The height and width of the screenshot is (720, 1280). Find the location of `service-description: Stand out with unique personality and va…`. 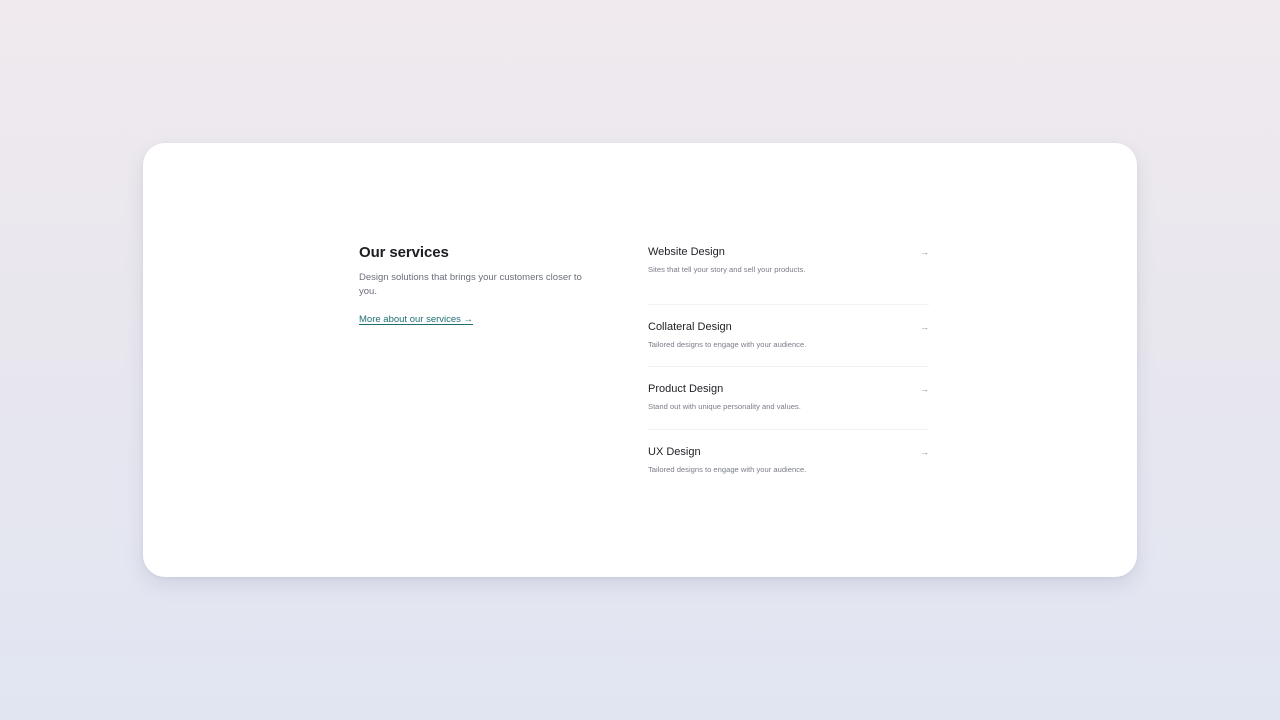

service-description: Stand out with unique personality and va… is located at coordinates (724, 406).